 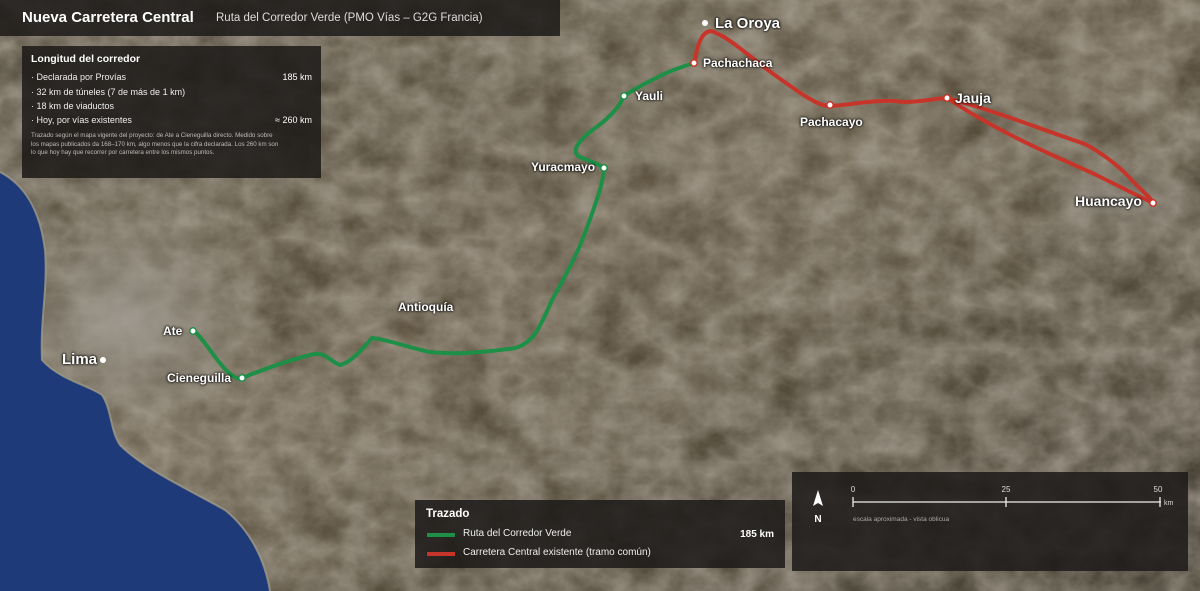 What do you see at coordinates (649, 96) in the screenshot?
I see `label-yauli: Yauli` at bounding box center [649, 96].